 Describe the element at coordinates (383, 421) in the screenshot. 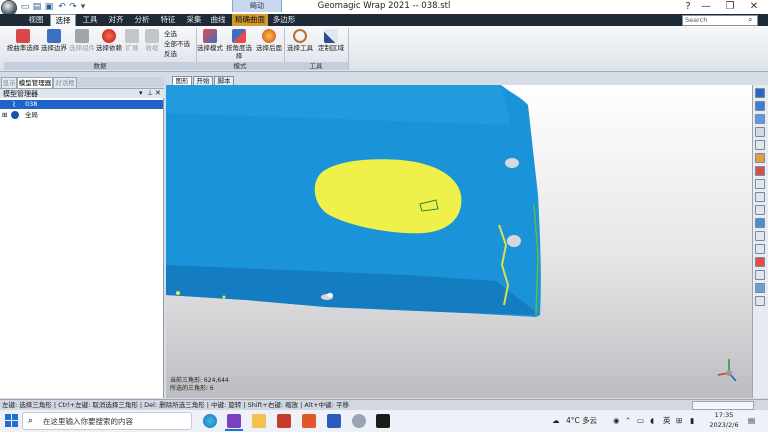

I see `capcut-icon` at that location.